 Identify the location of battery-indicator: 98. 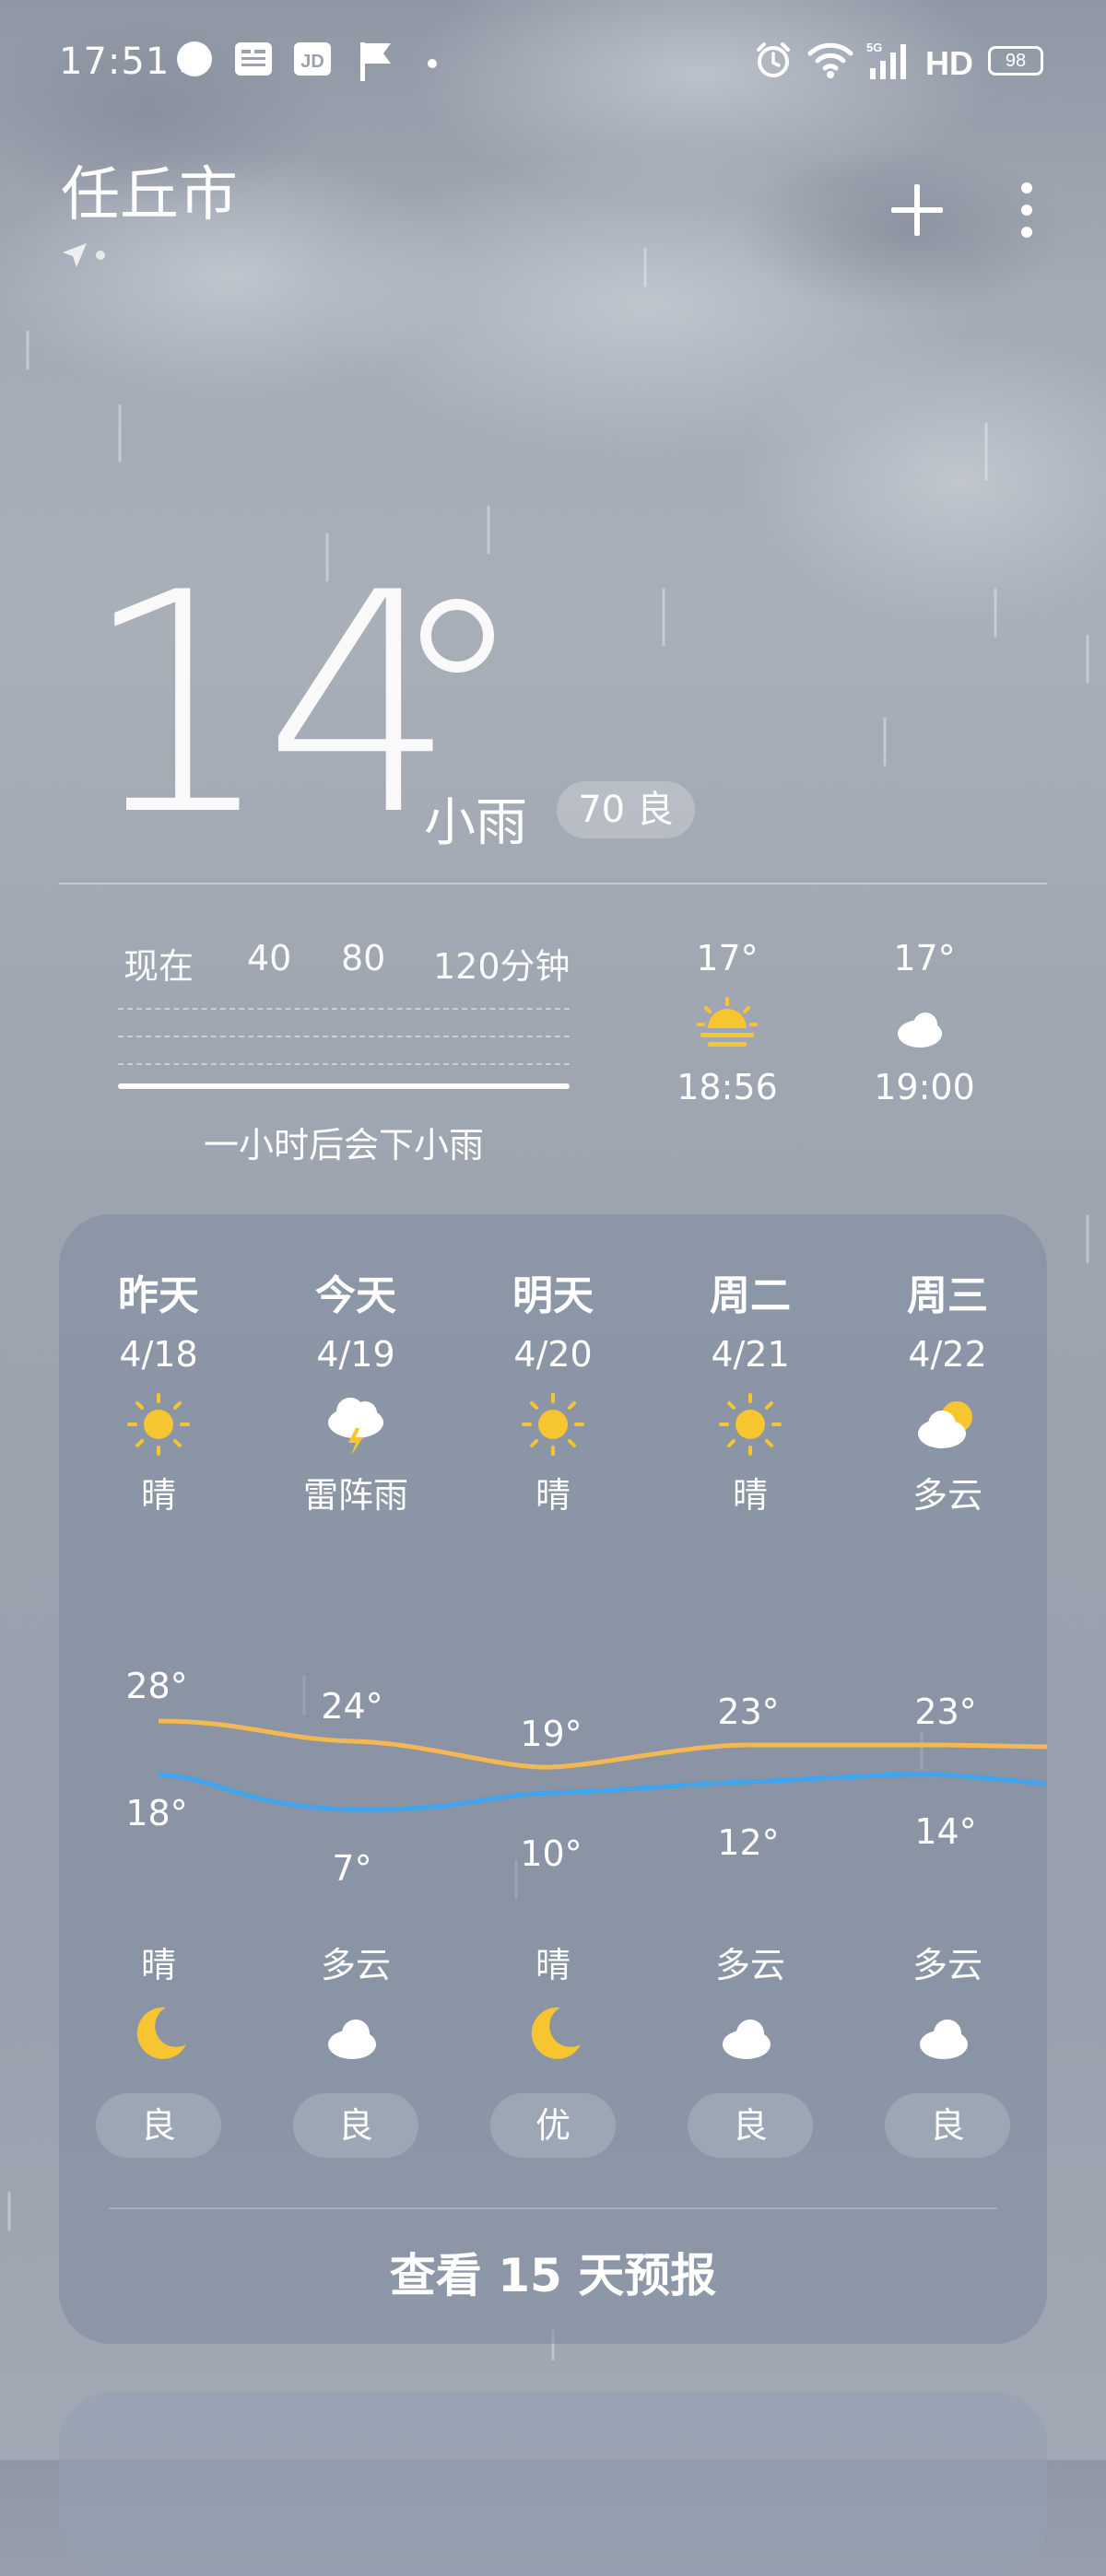
(1015, 61).